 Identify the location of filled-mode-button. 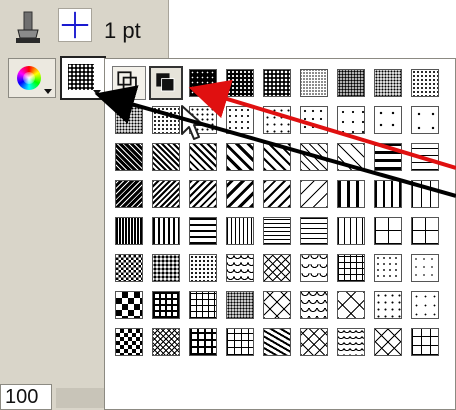
(166, 83).